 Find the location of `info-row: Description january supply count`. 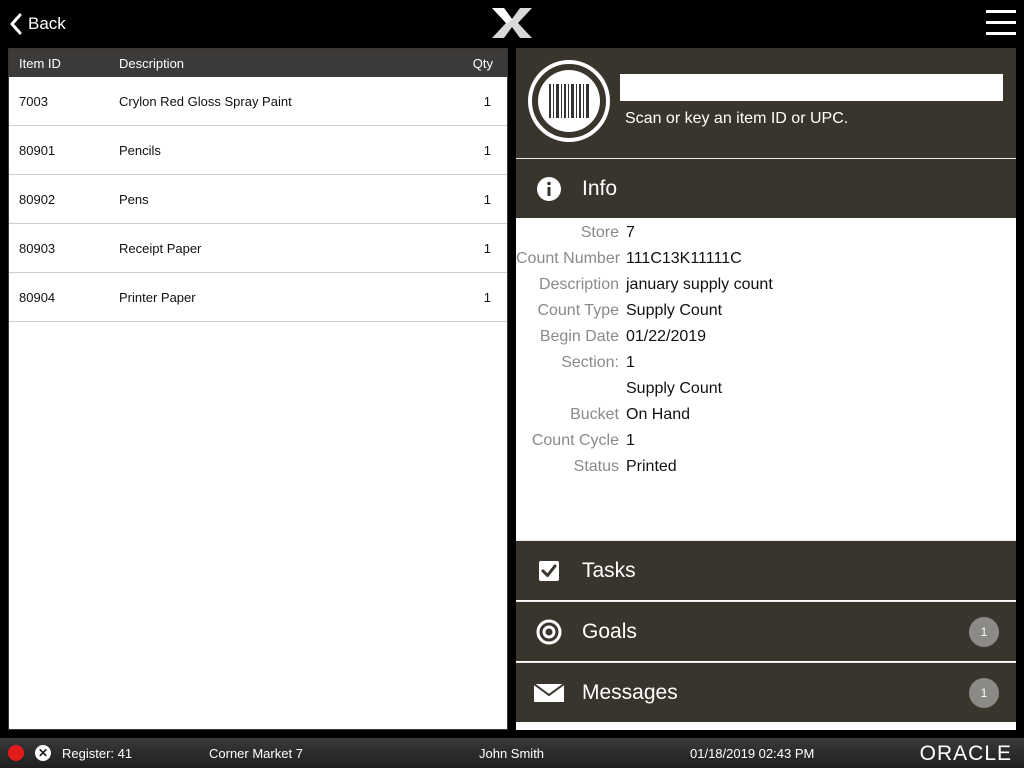

info-row: Description january supply count is located at coordinates (766, 285).